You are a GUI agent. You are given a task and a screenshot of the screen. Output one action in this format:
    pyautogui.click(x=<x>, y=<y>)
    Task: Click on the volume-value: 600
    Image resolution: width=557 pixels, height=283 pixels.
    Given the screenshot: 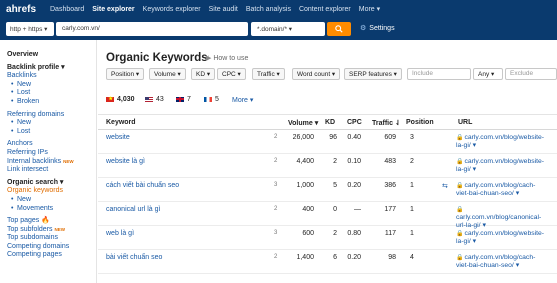 What is the action you would take?
    pyautogui.click(x=308, y=233)
    